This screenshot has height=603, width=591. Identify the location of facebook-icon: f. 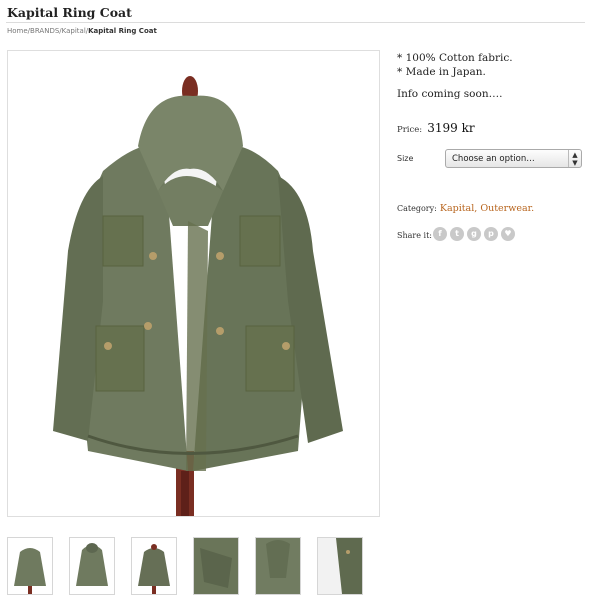
(440, 234).